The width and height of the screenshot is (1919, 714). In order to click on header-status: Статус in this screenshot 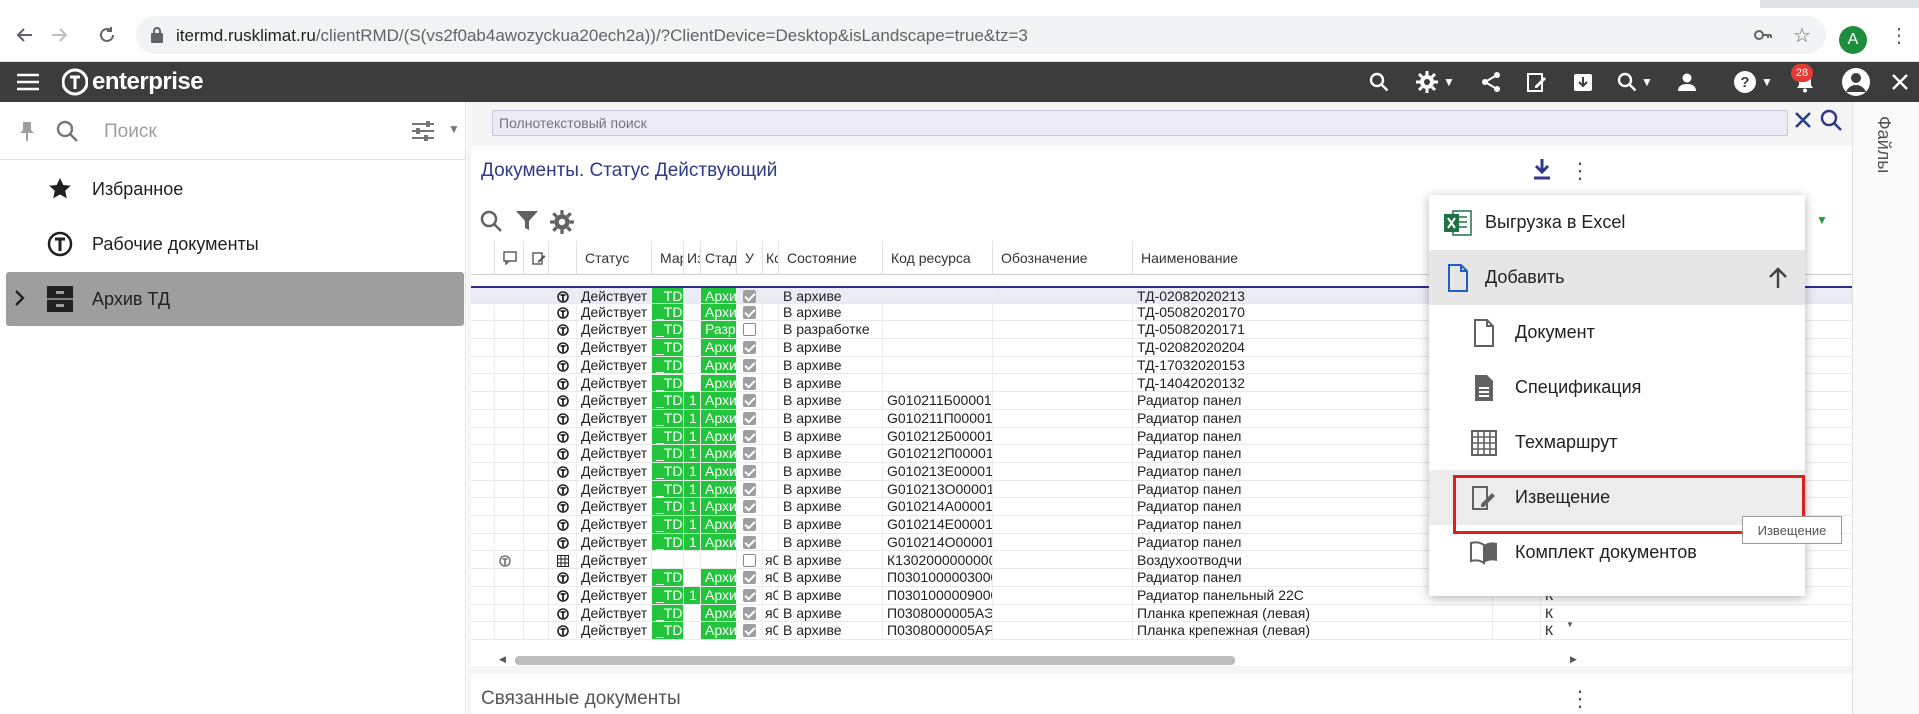, I will do `click(614, 258)`.